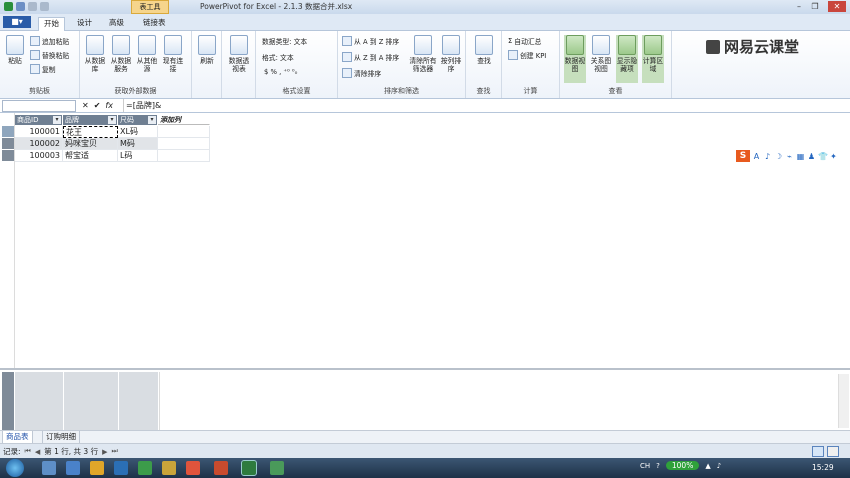 Image resolution: width=850 pixels, height=478 pixels. I want to click on paste-button: 粘贴, so click(15, 50).